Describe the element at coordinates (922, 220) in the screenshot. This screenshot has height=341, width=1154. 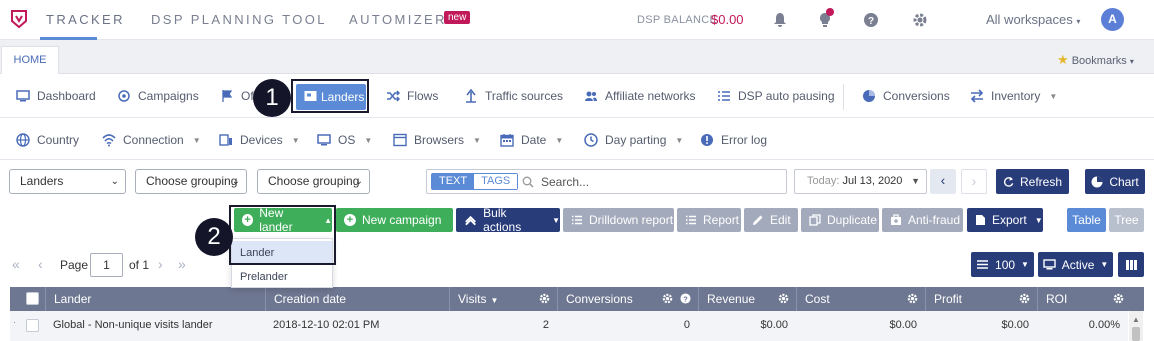
I see `anti-fraud-button: Anti-fraud` at that location.